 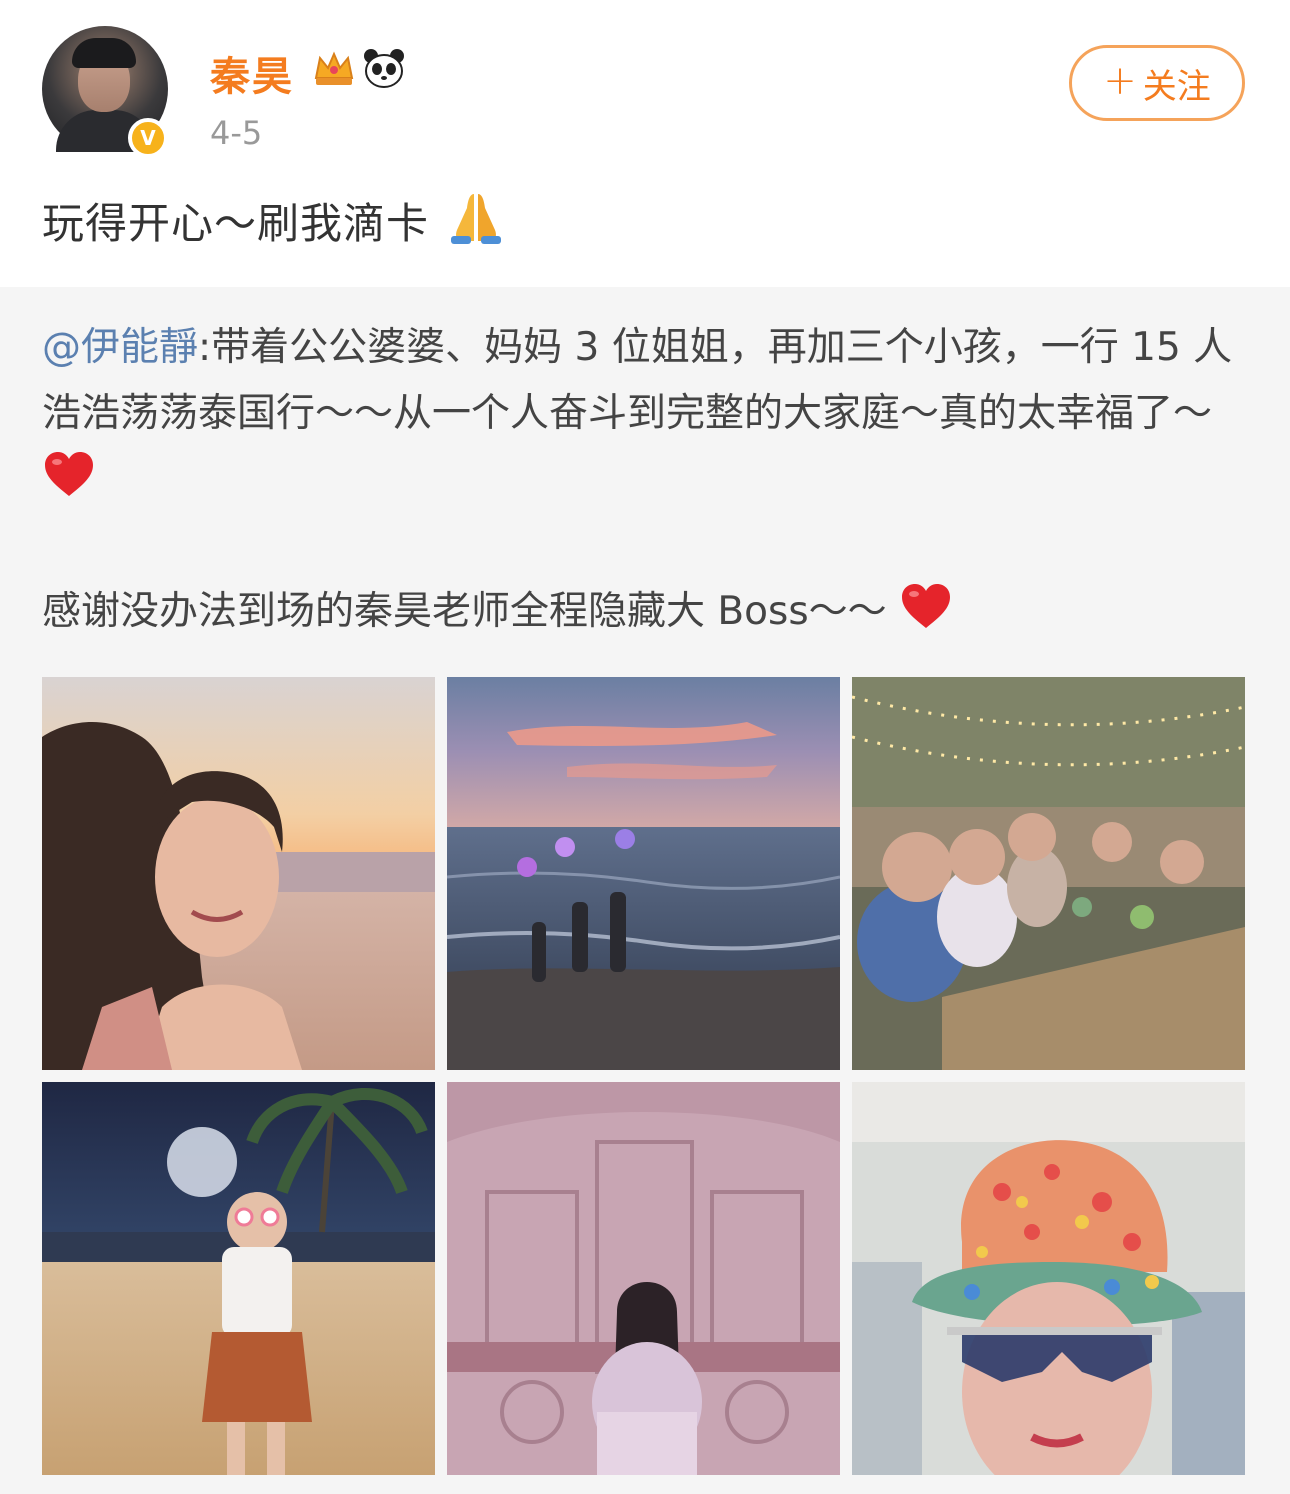 I want to click on follow-button: + 关注, so click(x=1157, y=83).